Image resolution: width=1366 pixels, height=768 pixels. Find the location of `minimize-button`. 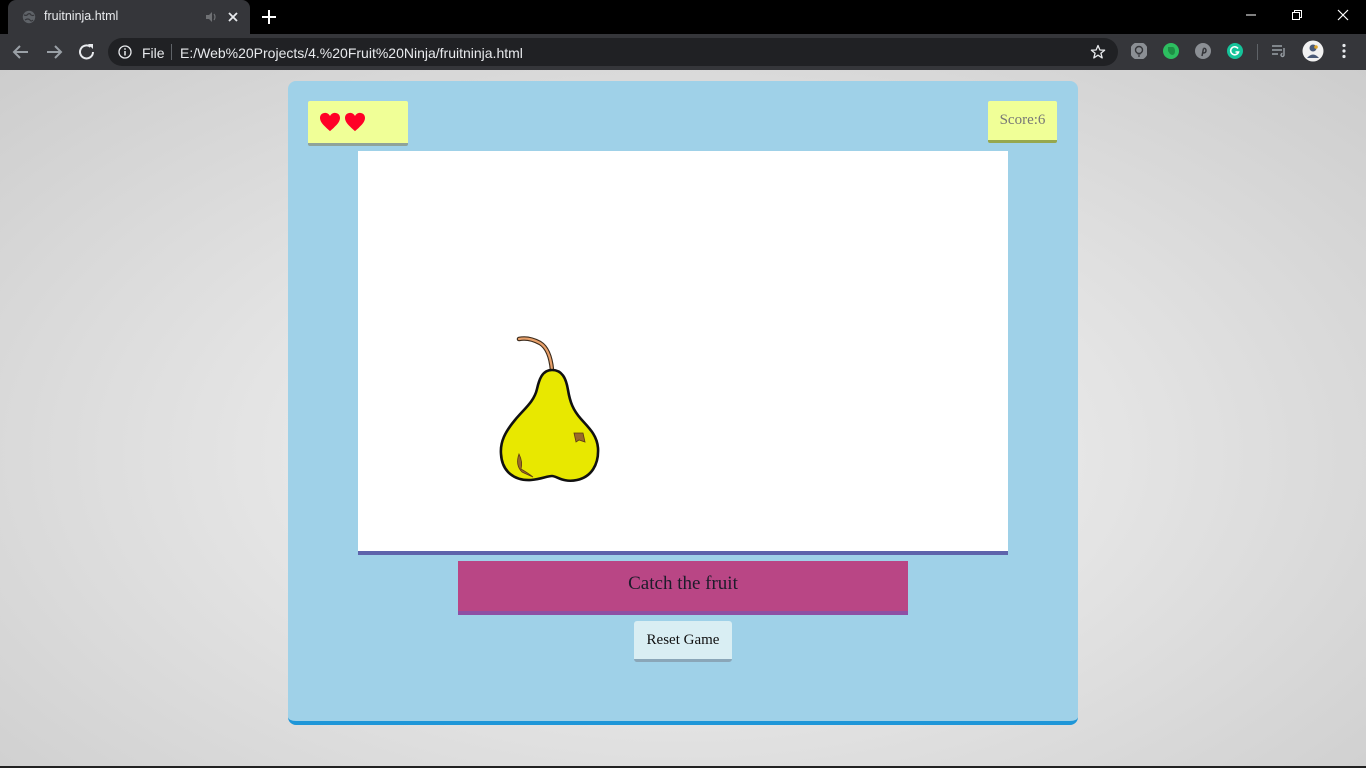

minimize-button is located at coordinates (1251, 15).